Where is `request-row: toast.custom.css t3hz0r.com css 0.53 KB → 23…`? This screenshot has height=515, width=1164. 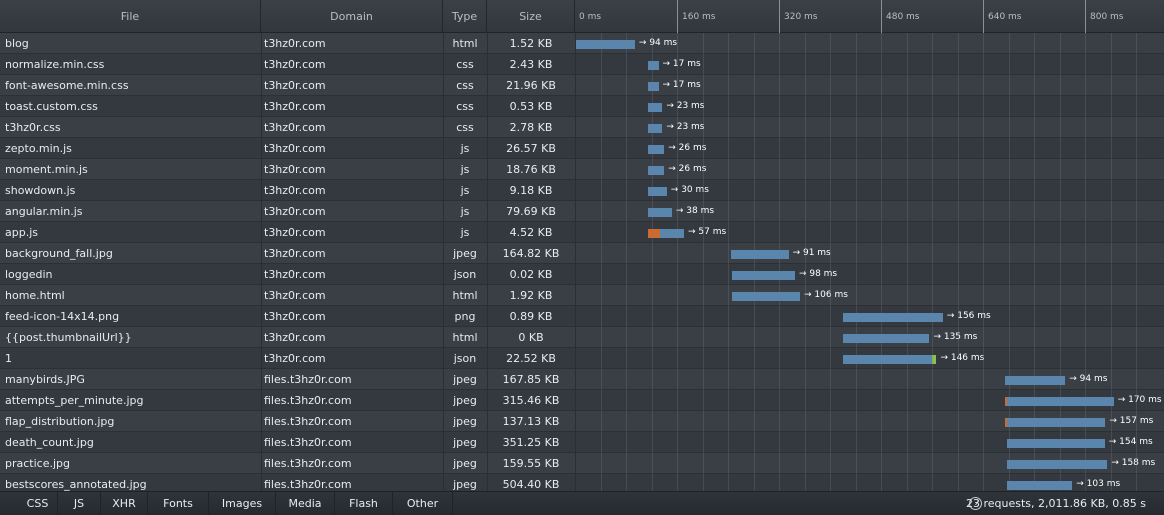 request-row: toast.custom.css t3hz0r.com css 0.53 KB → 23… is located at coordinates (582, 106).